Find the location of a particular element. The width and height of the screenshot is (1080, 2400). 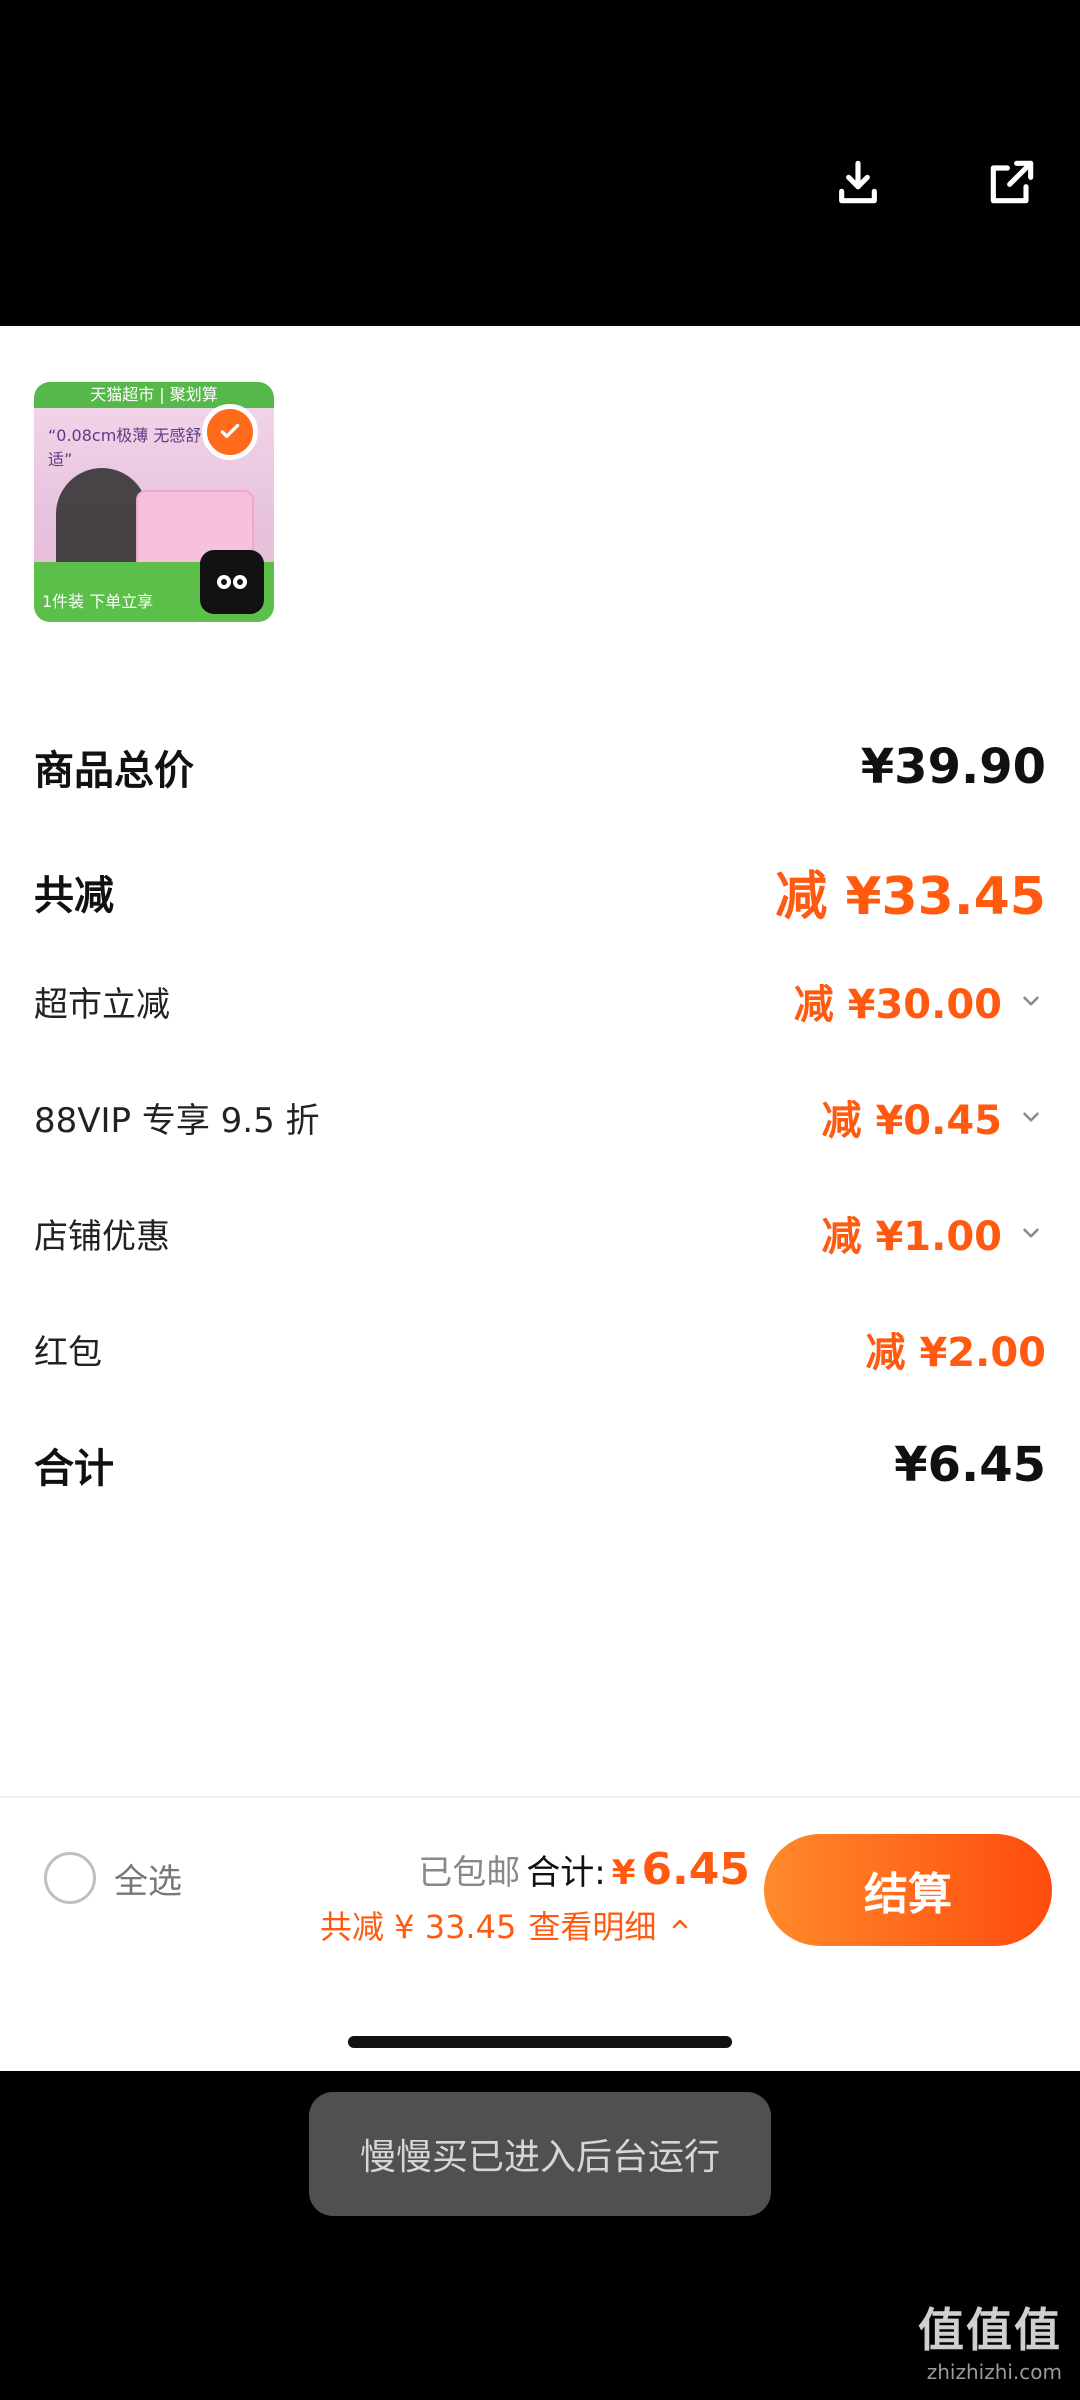

thumb-bottom-text: 1件装 下单立享 is located at coordinates (98, 601).